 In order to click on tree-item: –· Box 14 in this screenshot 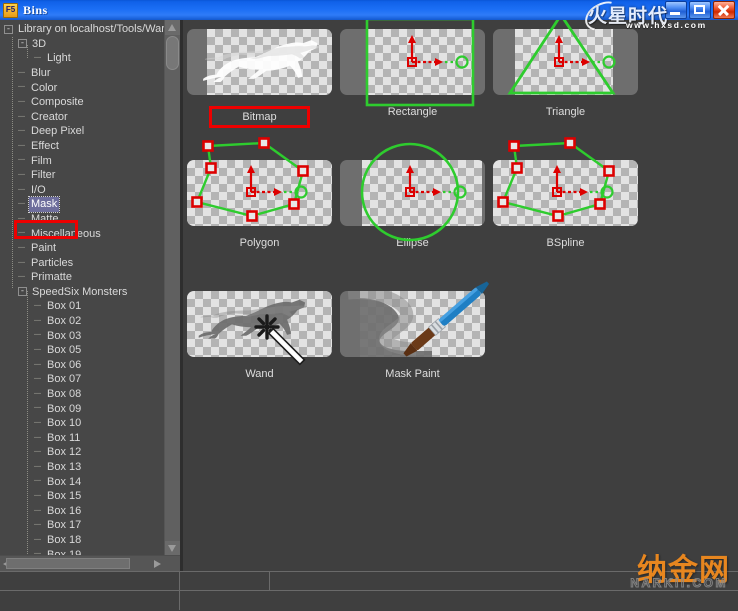, I will do `click(82, 481)`.